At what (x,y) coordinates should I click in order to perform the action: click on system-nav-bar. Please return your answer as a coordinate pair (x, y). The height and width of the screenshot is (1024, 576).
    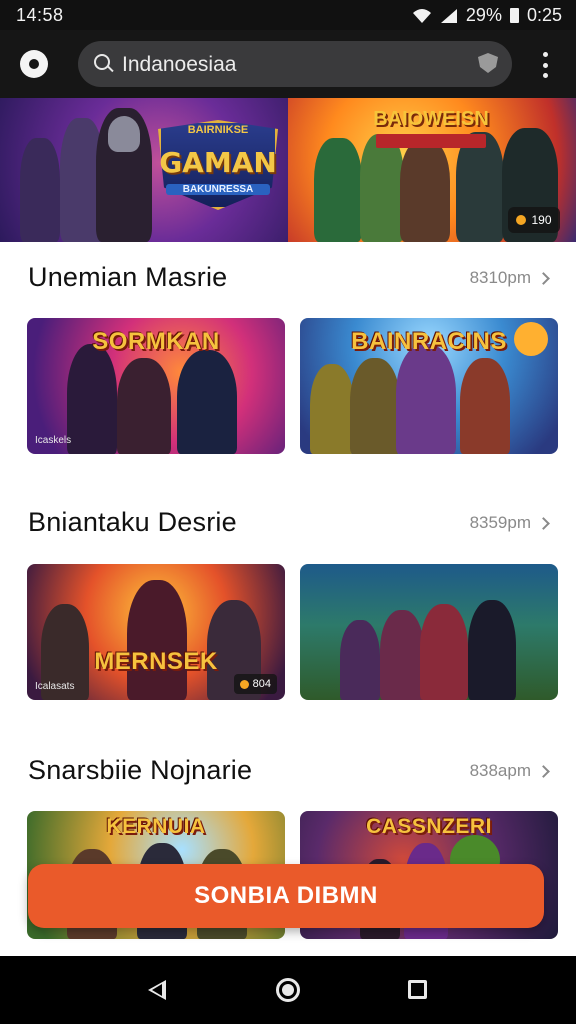
    Looking at the image, I should click on (288, 990).